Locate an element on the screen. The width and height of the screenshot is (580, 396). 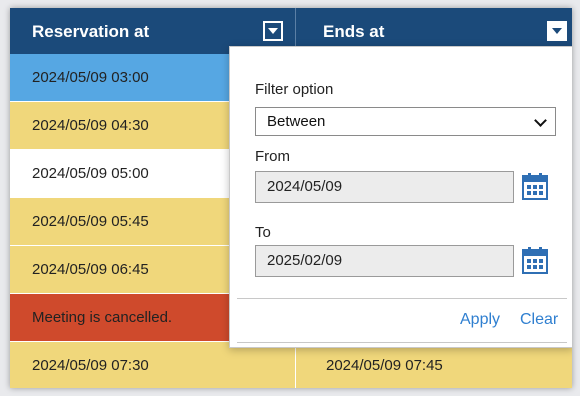
filter-divider is located at coordinates (402, 298).